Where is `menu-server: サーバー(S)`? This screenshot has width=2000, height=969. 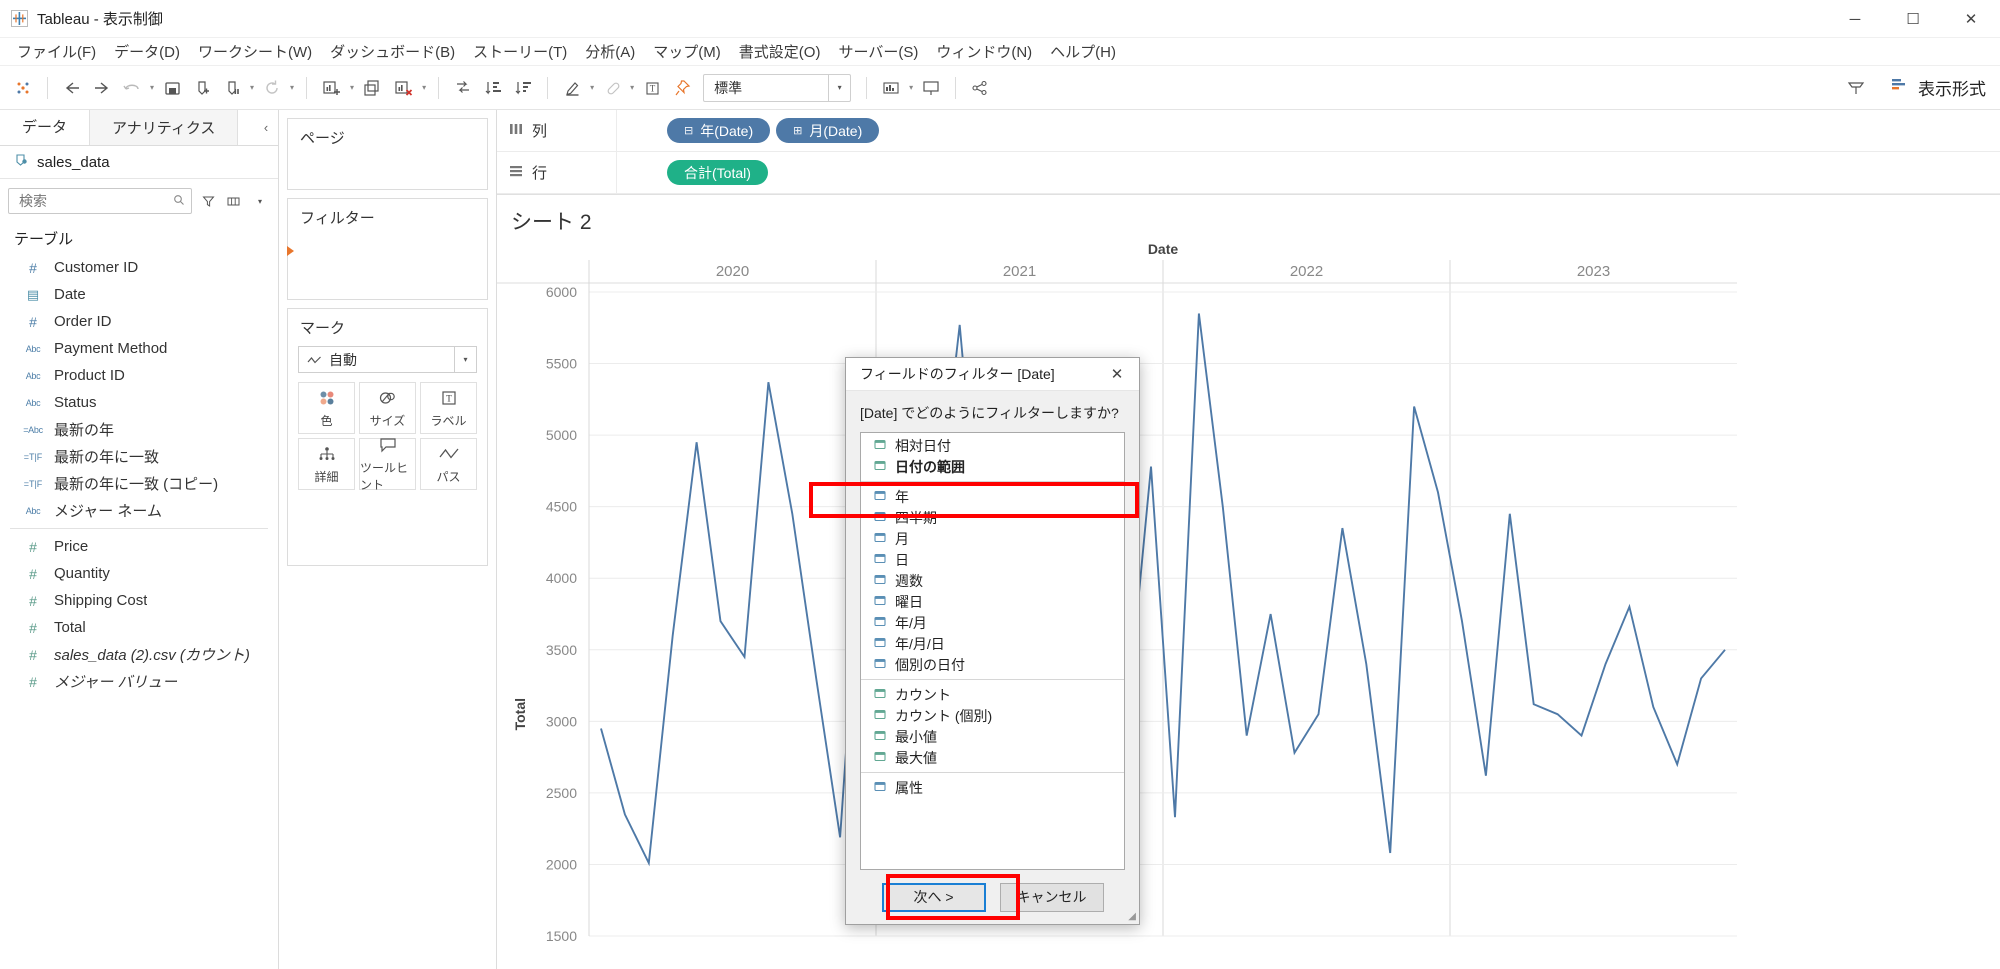
menu-server: サーバー(S) is located at coordinates (878, 51).